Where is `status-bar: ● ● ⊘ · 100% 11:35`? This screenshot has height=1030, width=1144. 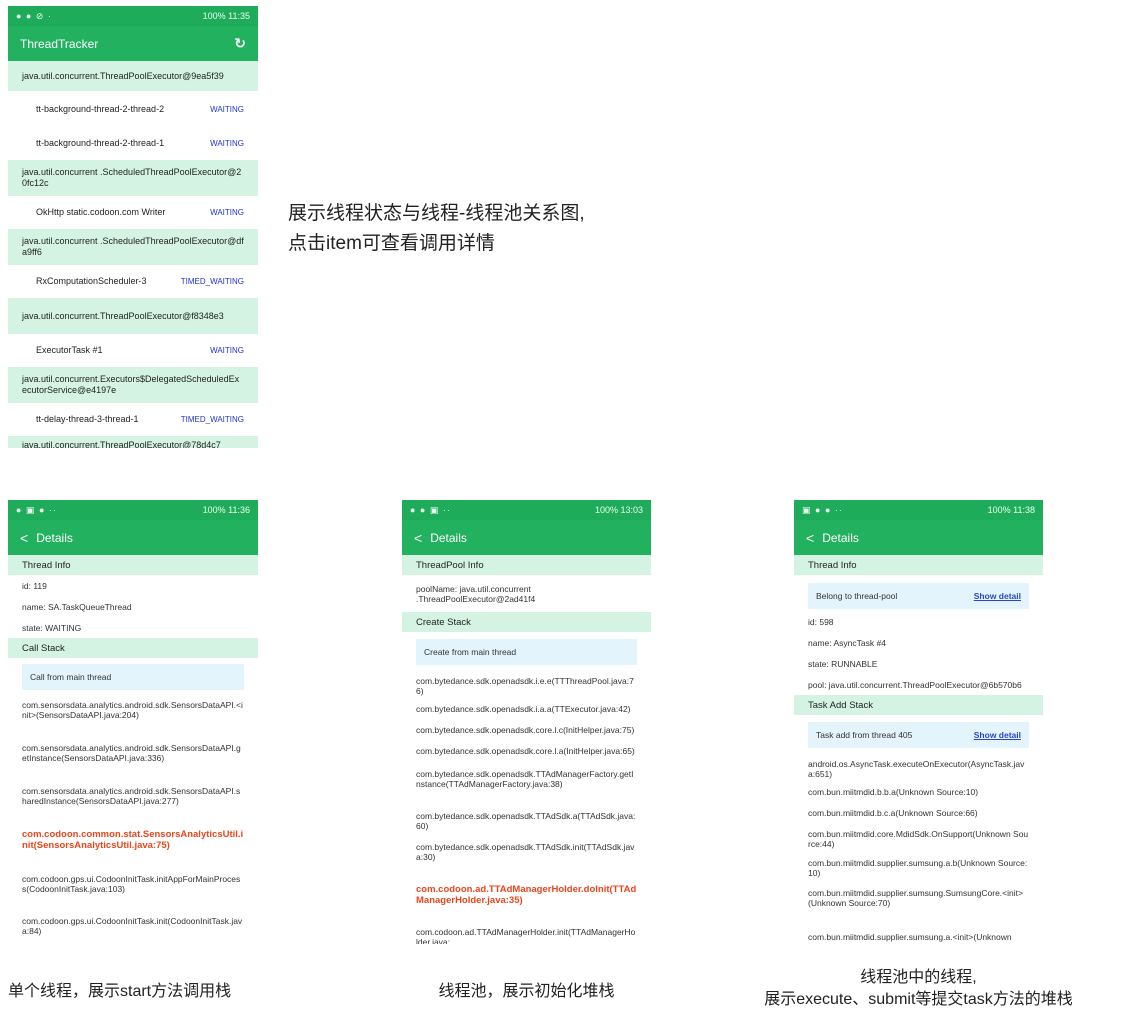 status-bar: ● ● ⊘ · 100% 11:35 is located at coordinates (133, 16).